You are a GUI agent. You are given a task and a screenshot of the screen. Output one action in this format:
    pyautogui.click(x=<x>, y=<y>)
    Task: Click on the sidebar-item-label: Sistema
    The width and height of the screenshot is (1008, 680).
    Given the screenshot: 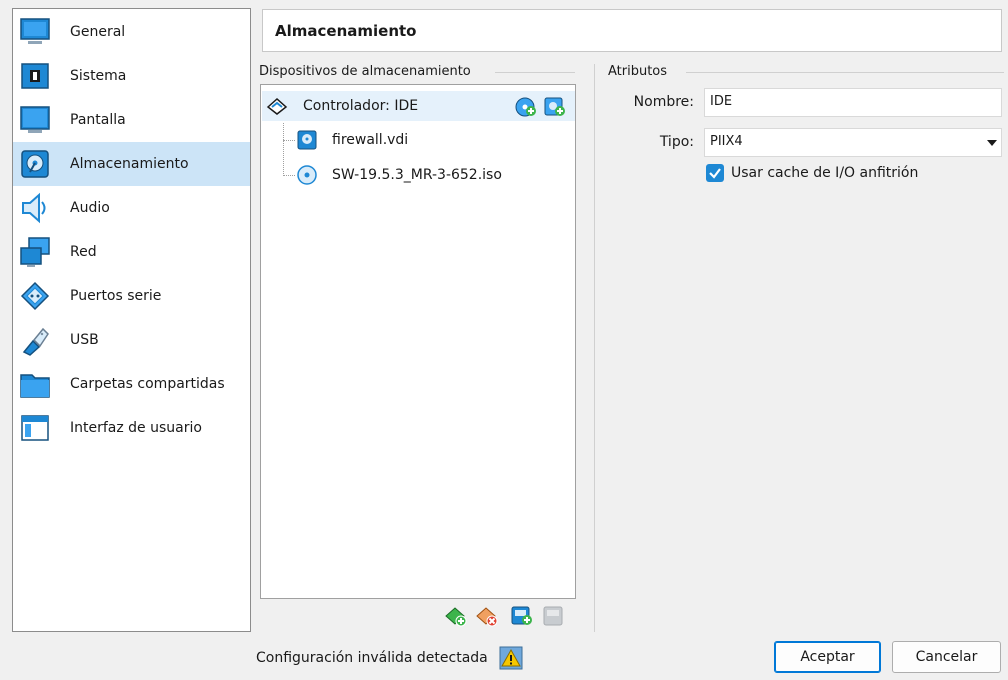 What is the action you would take?
    pyautogui.click(x=98, y=76)
    